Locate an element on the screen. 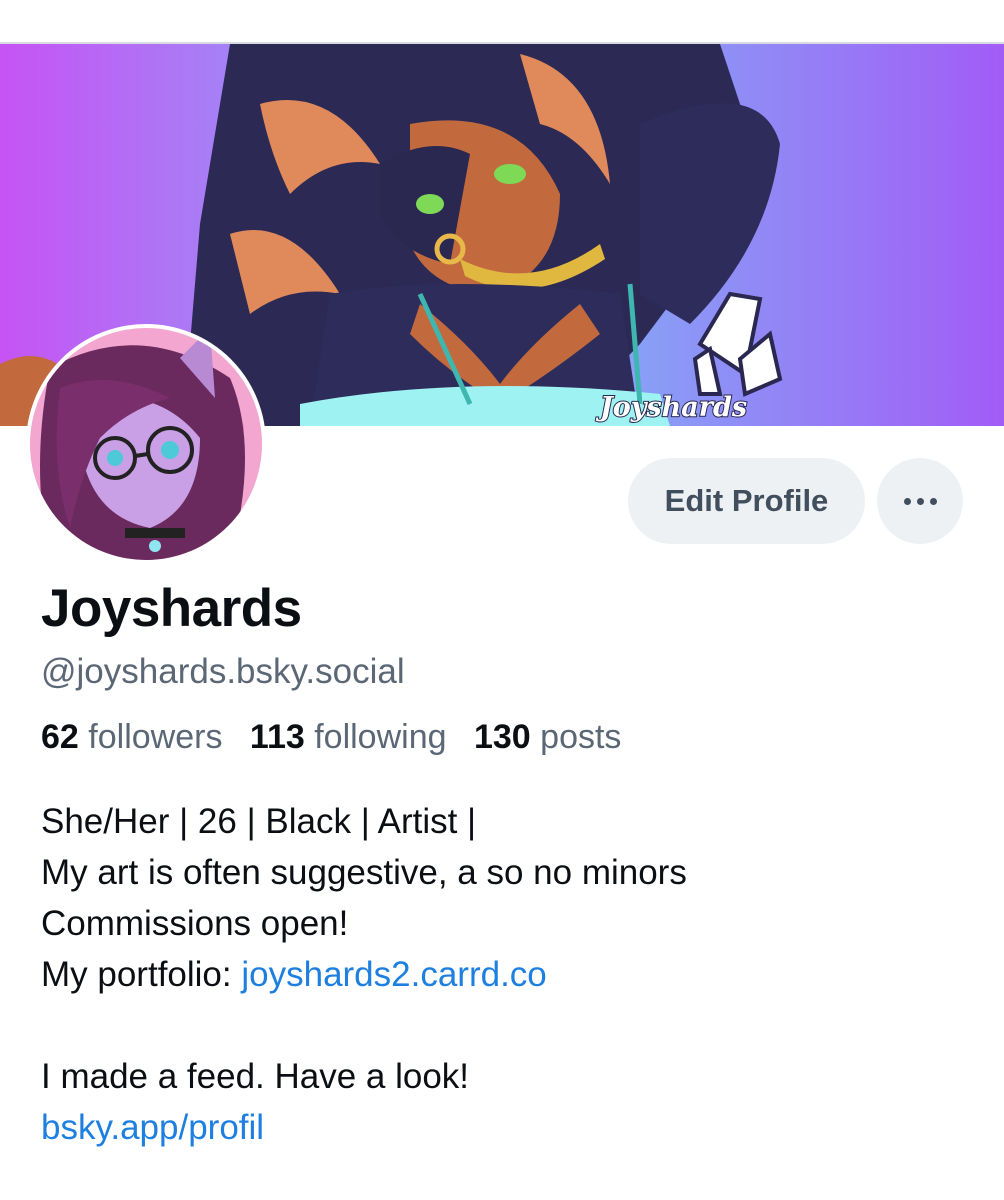  following-stat: 113 following is located at coordinates (348, 737).